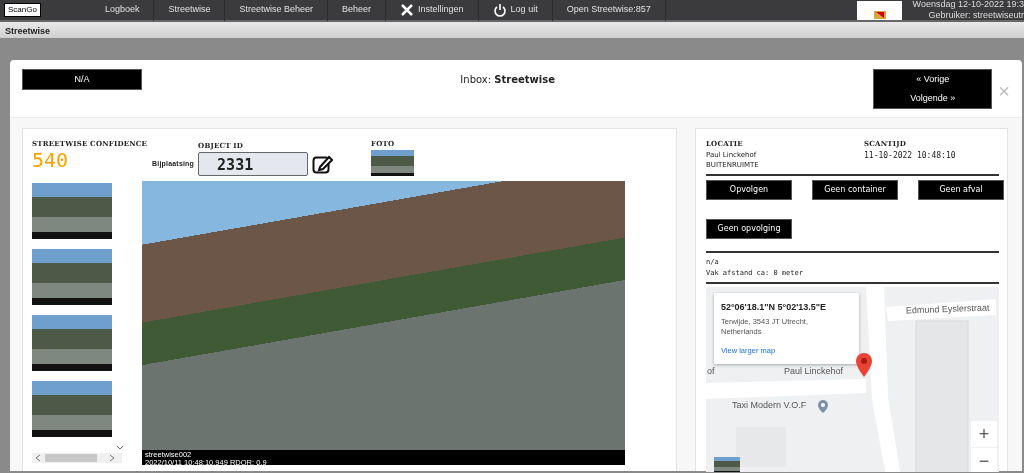  What do you see at coordinates (190, 10) in the screenshot?
I see `nav-link: Streetwise` at bounding box center [190, 10].